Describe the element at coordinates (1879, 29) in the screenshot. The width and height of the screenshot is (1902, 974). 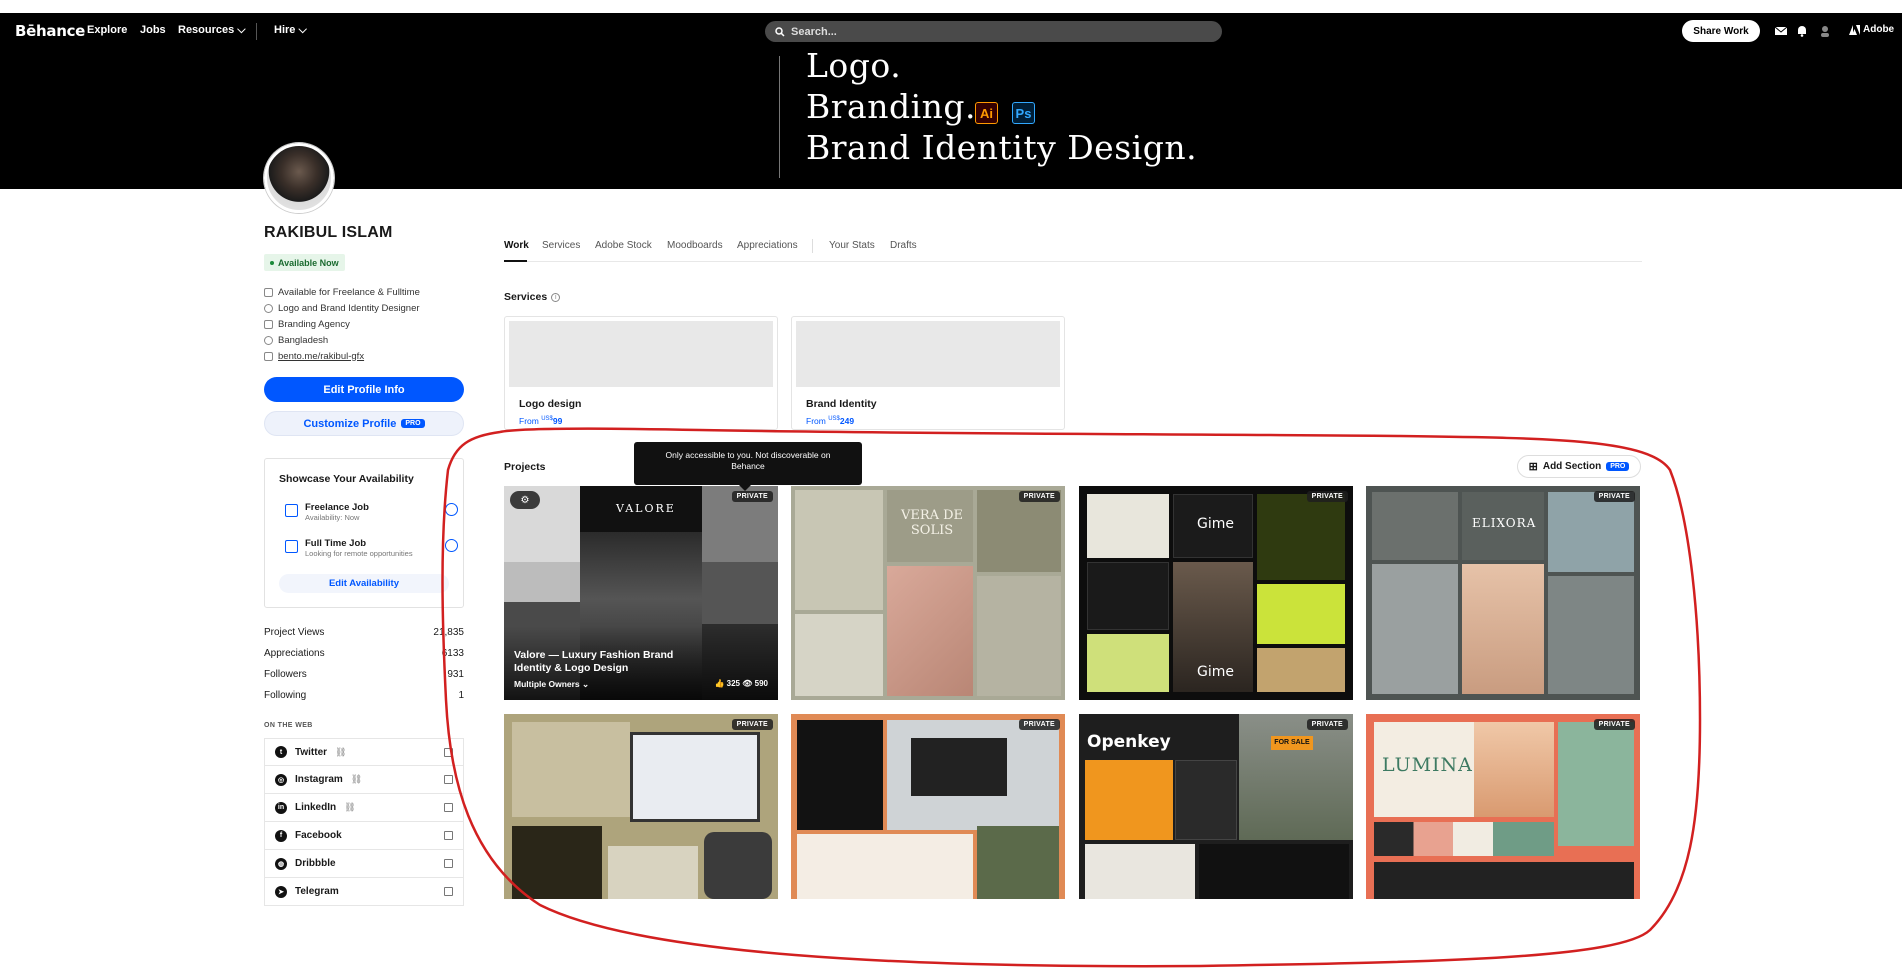
I see `adobe-label: Adobe` at that location.